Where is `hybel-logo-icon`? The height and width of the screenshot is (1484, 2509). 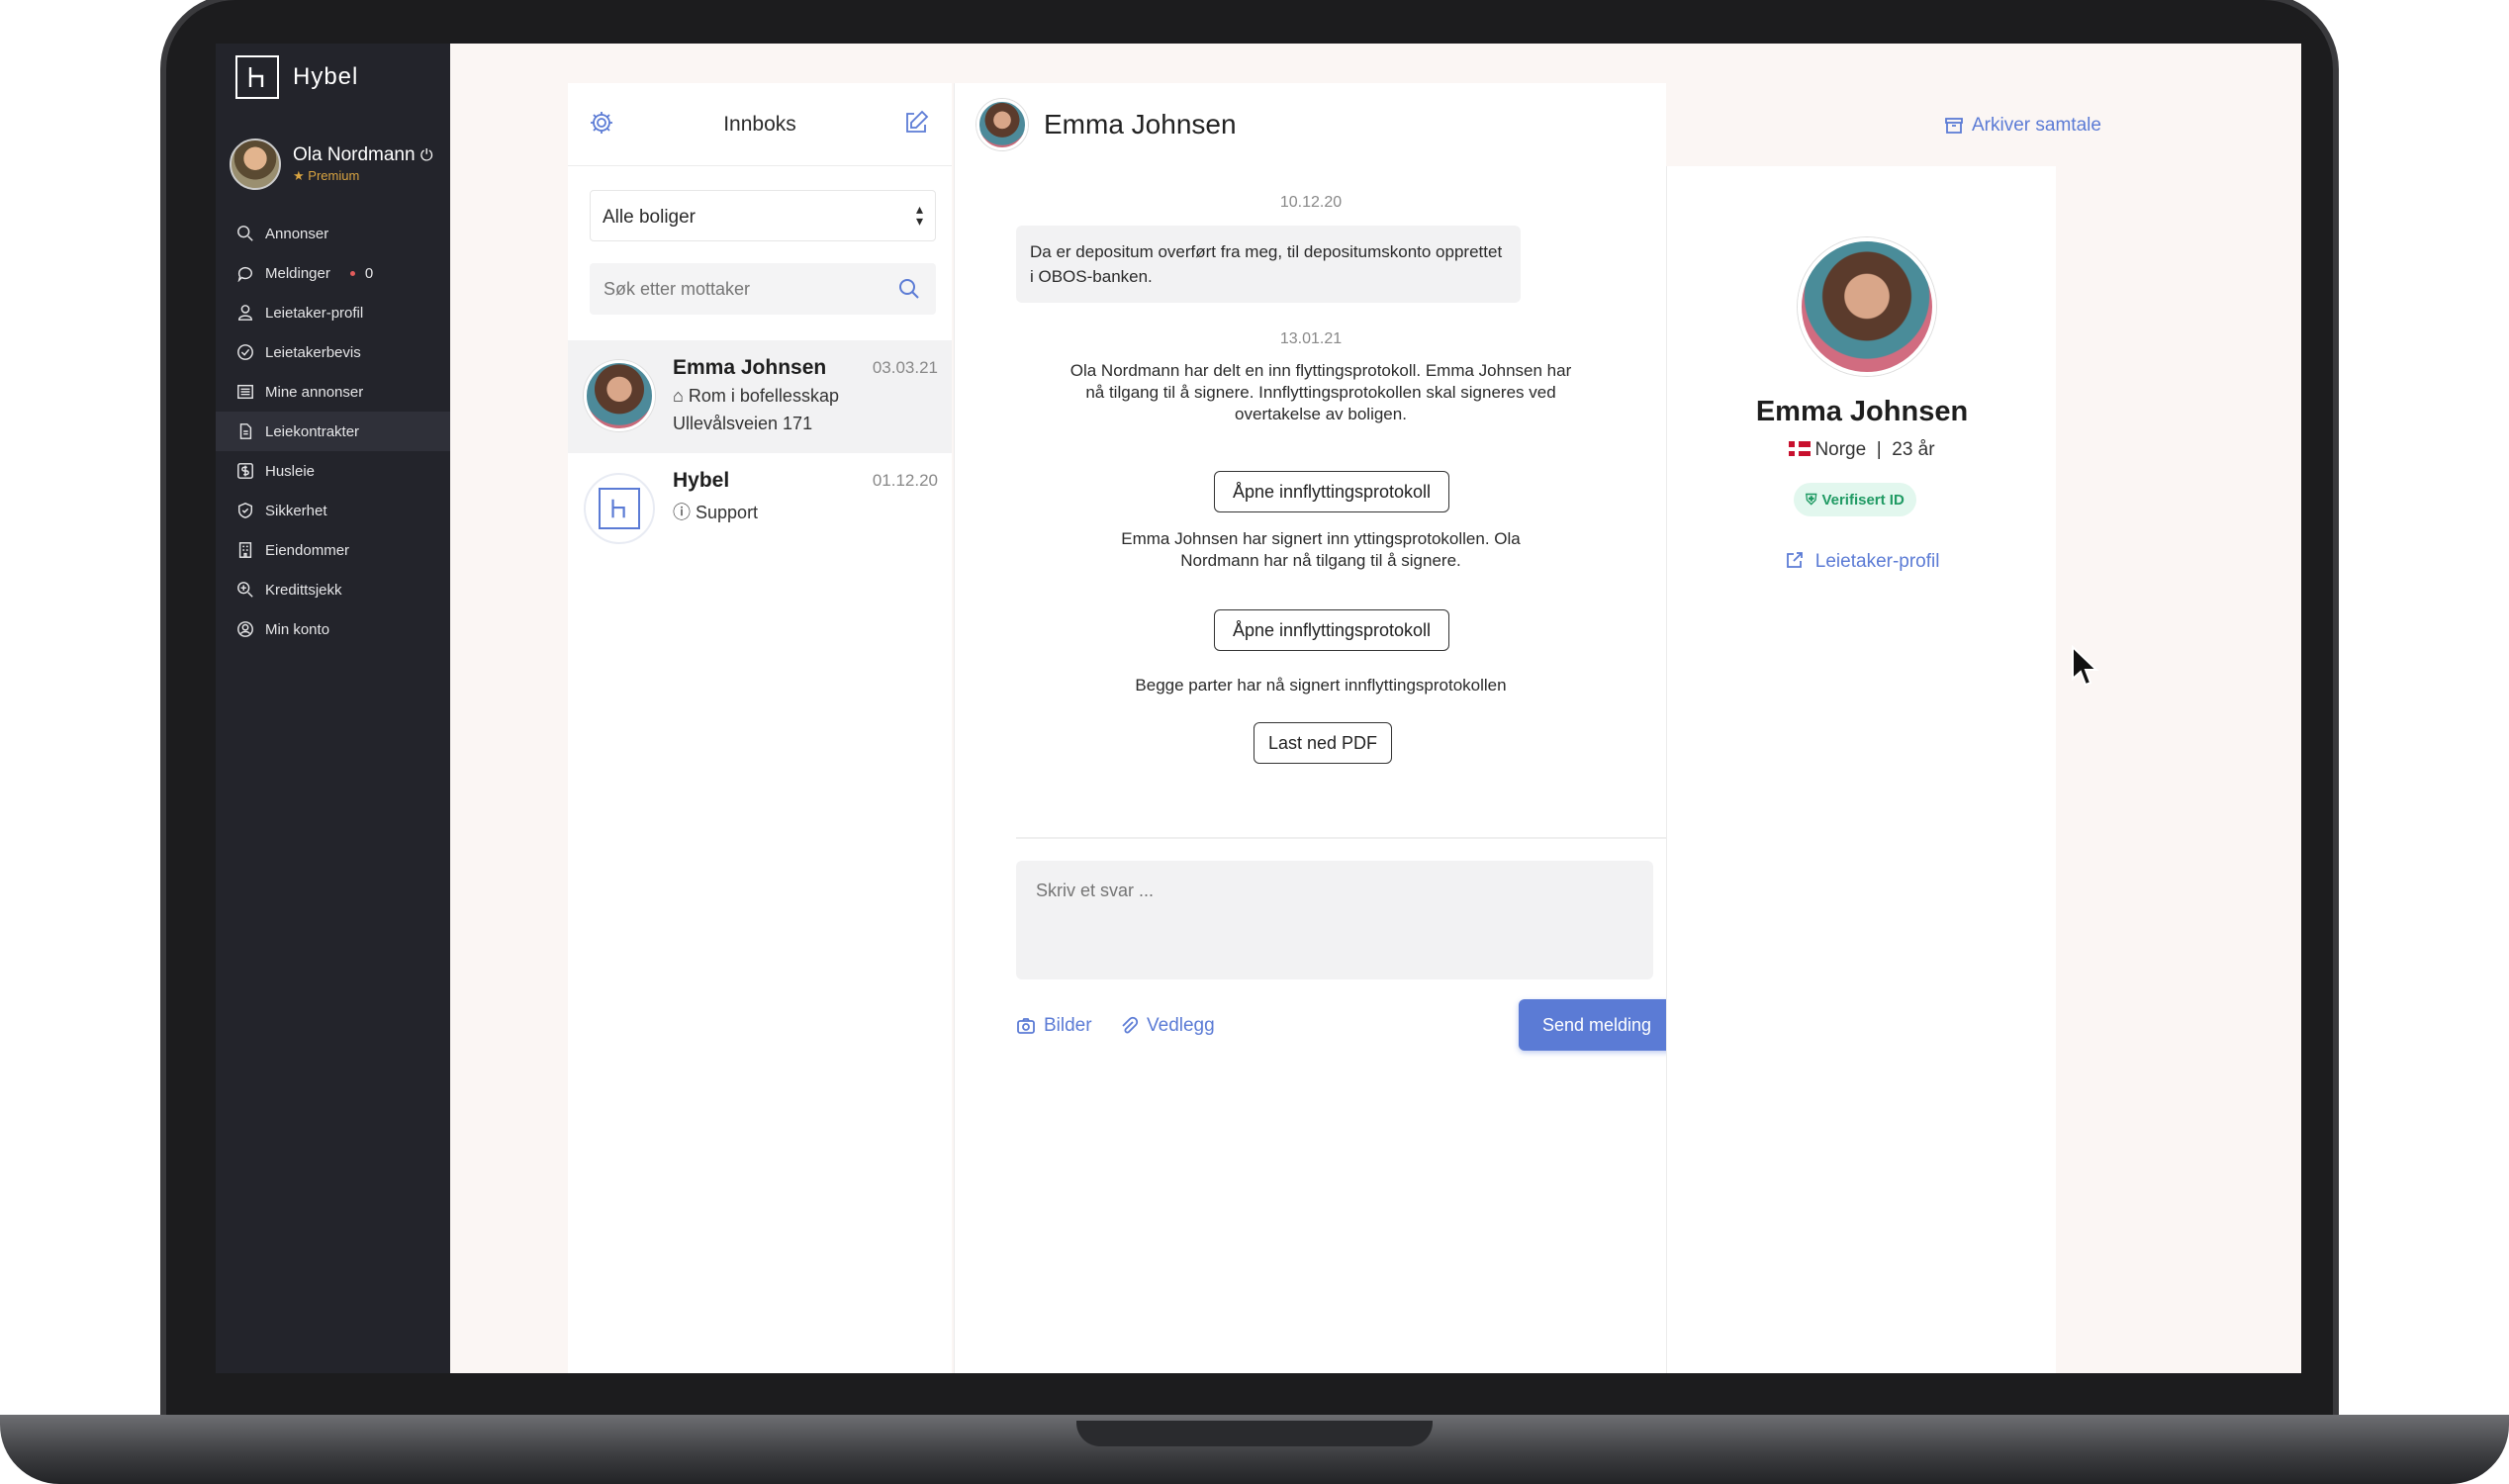
hybel-logo-icon is located at coordinates (257, 77).